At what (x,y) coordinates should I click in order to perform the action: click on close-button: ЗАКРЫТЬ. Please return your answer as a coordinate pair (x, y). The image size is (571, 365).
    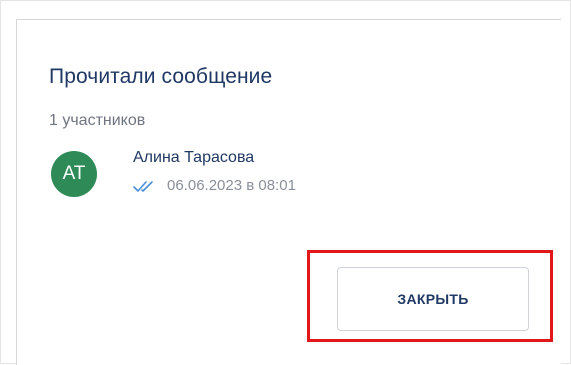
    Looking at the image, I should click on (433, 299).